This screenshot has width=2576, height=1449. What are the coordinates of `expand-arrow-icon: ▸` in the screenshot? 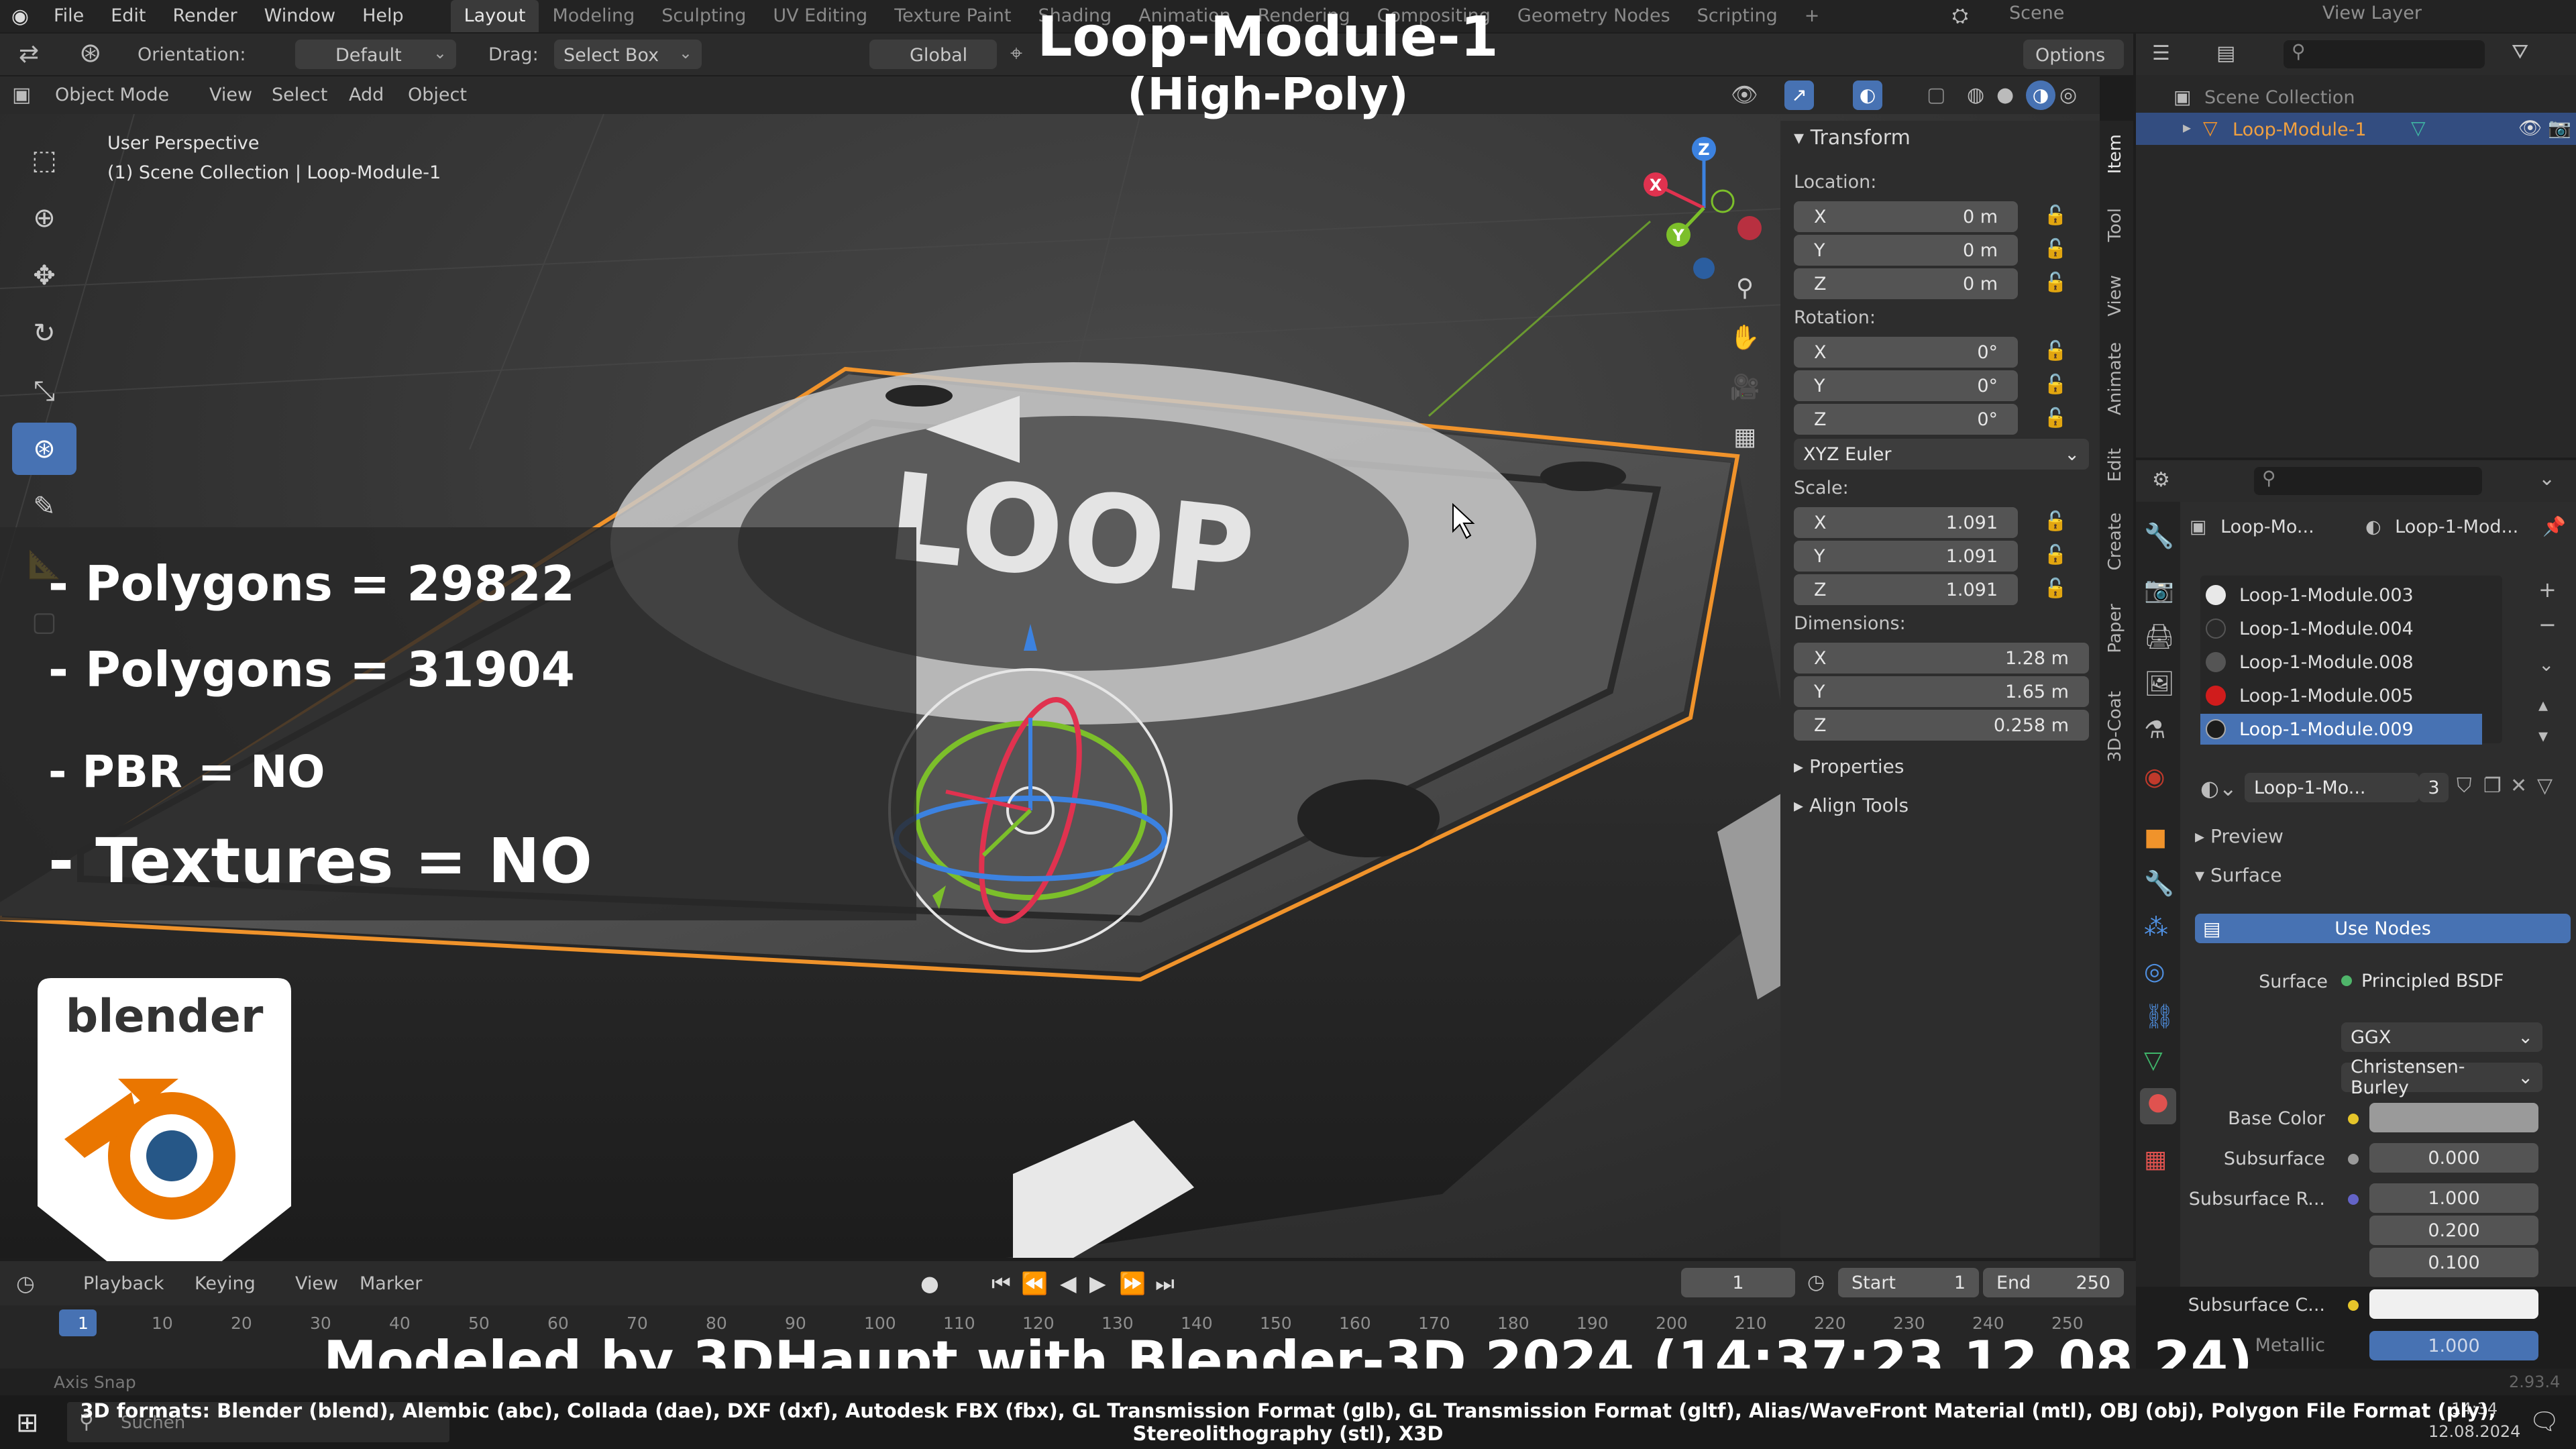 It's located at (2187, 127).